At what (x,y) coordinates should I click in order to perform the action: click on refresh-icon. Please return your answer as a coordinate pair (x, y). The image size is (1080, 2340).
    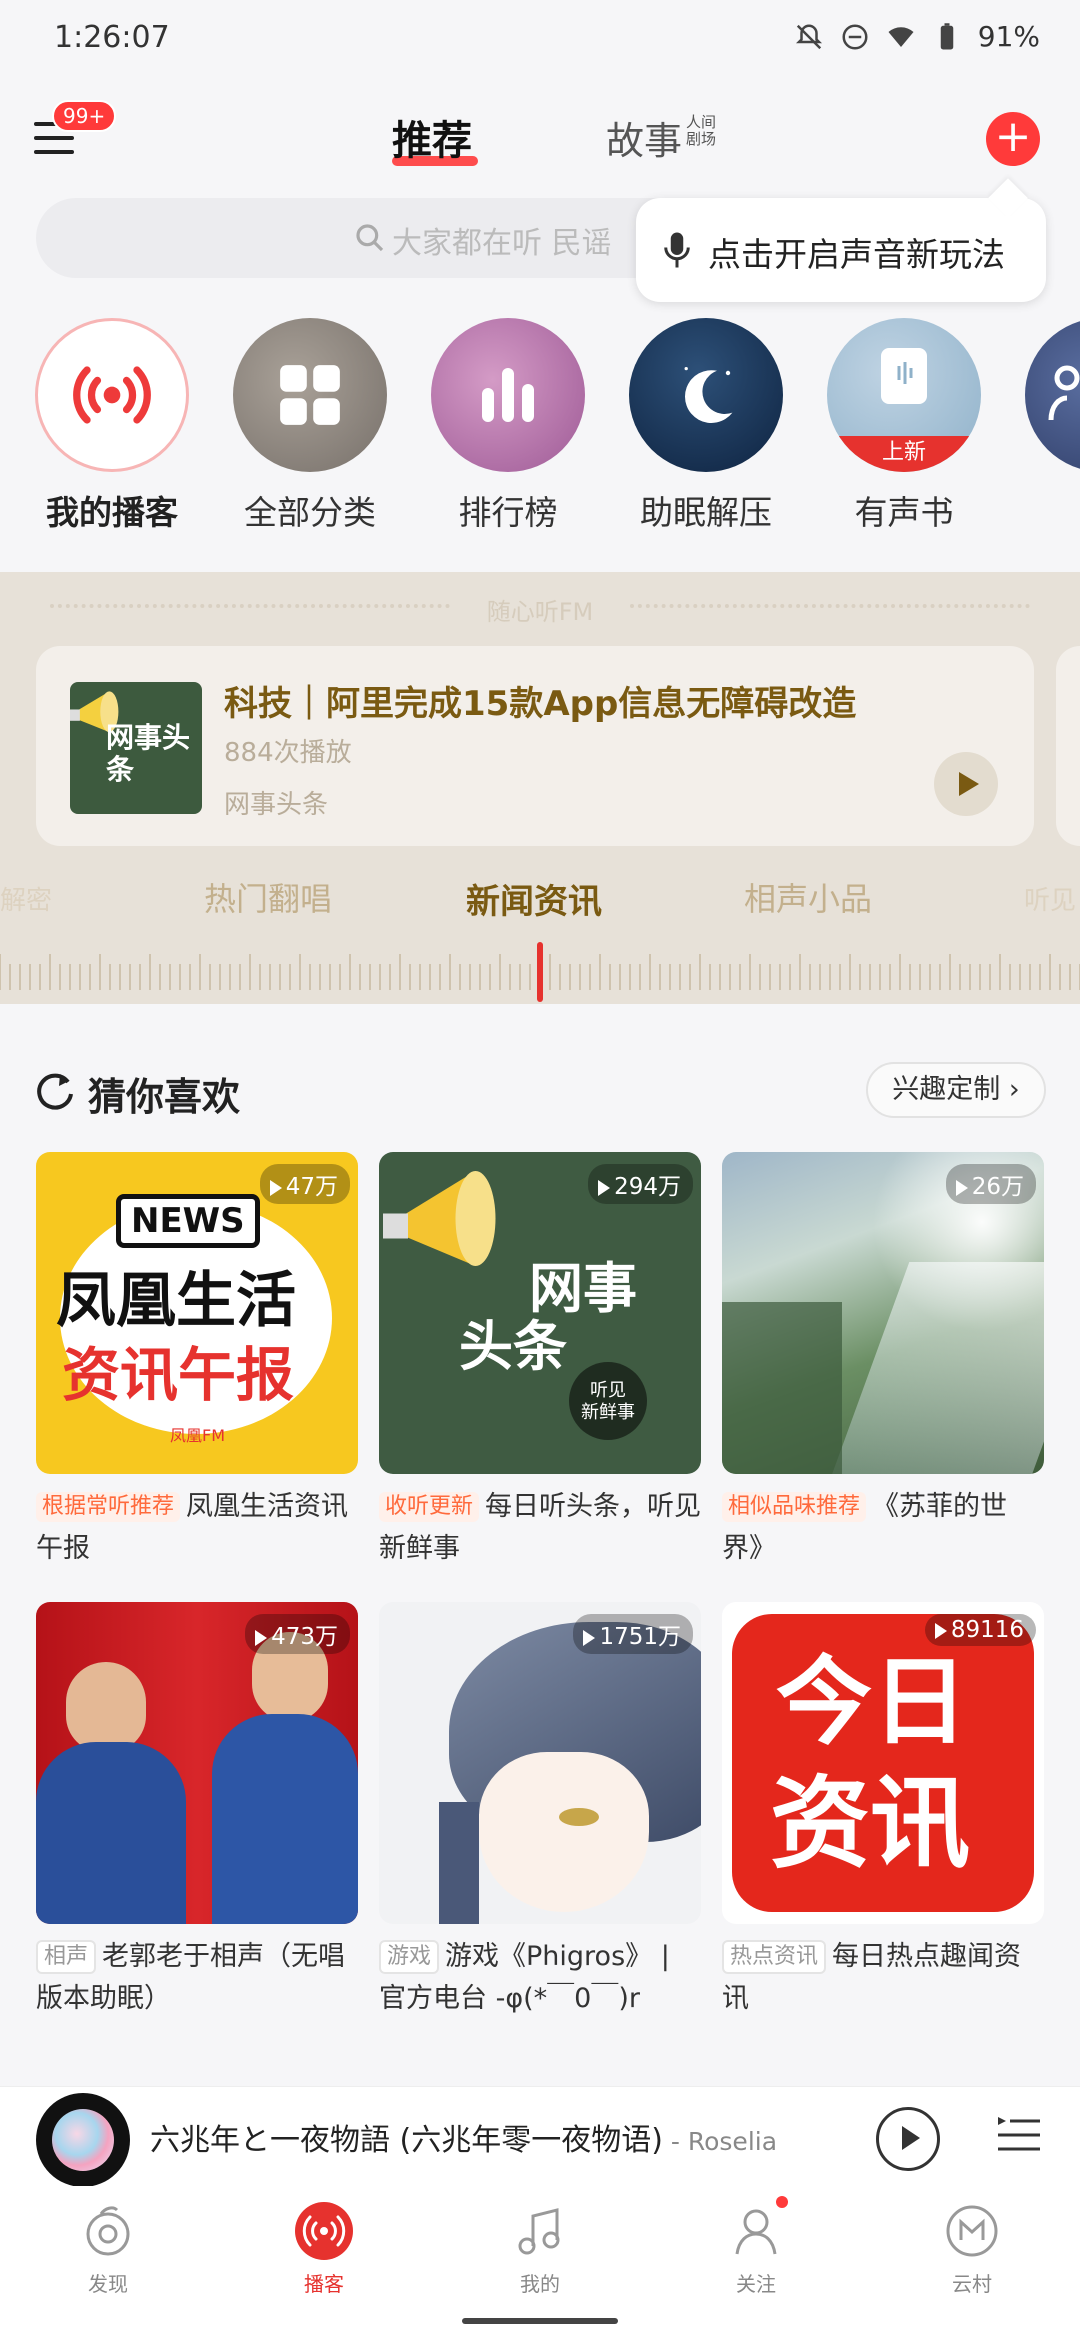
    Looking at the image, I should click on (56, 1090).